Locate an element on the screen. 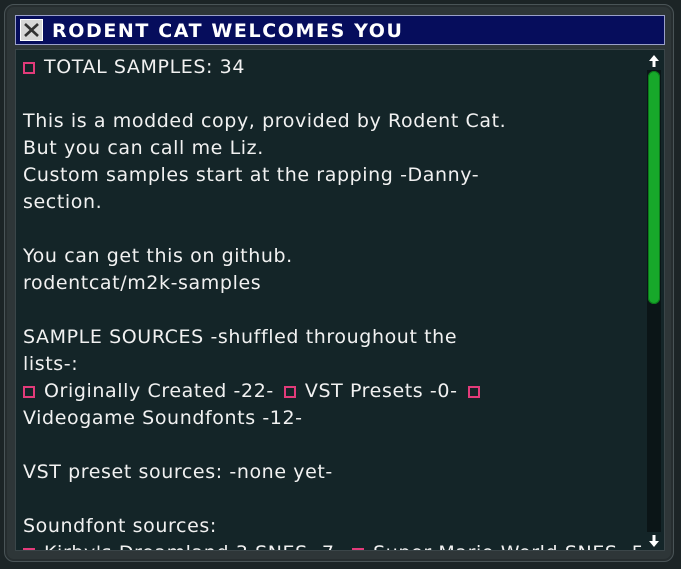  github-line-1: You can get this on github. is located at coordinates (158, 256).